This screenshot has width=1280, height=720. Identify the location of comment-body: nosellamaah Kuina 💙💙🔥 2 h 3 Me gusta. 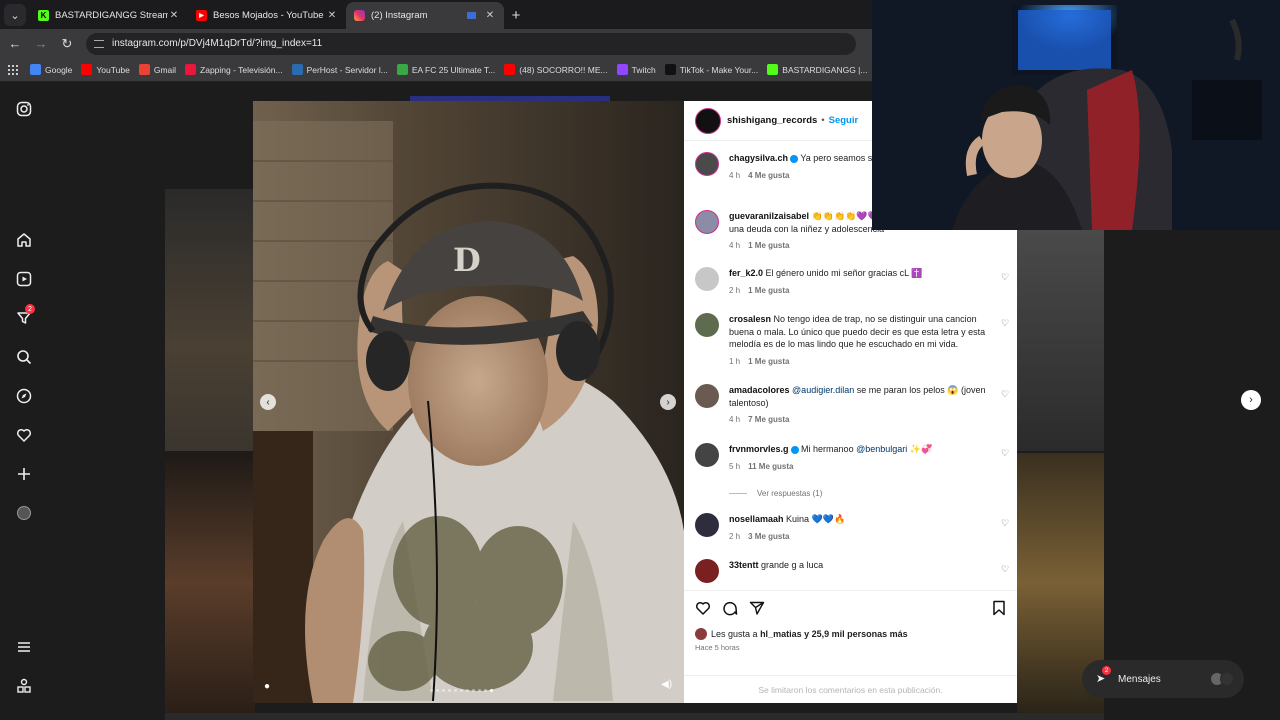
(861, 528).